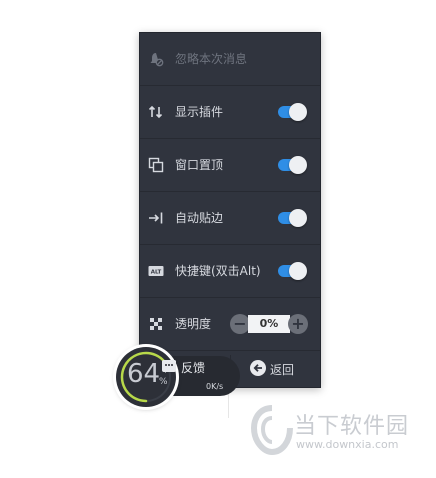 The width and height of the screenshot is (436, 478). What do you see at coordinates (193, 368) in the screenshot?
I see `feedback-label: 反馈` at bounding box center [193, 368].